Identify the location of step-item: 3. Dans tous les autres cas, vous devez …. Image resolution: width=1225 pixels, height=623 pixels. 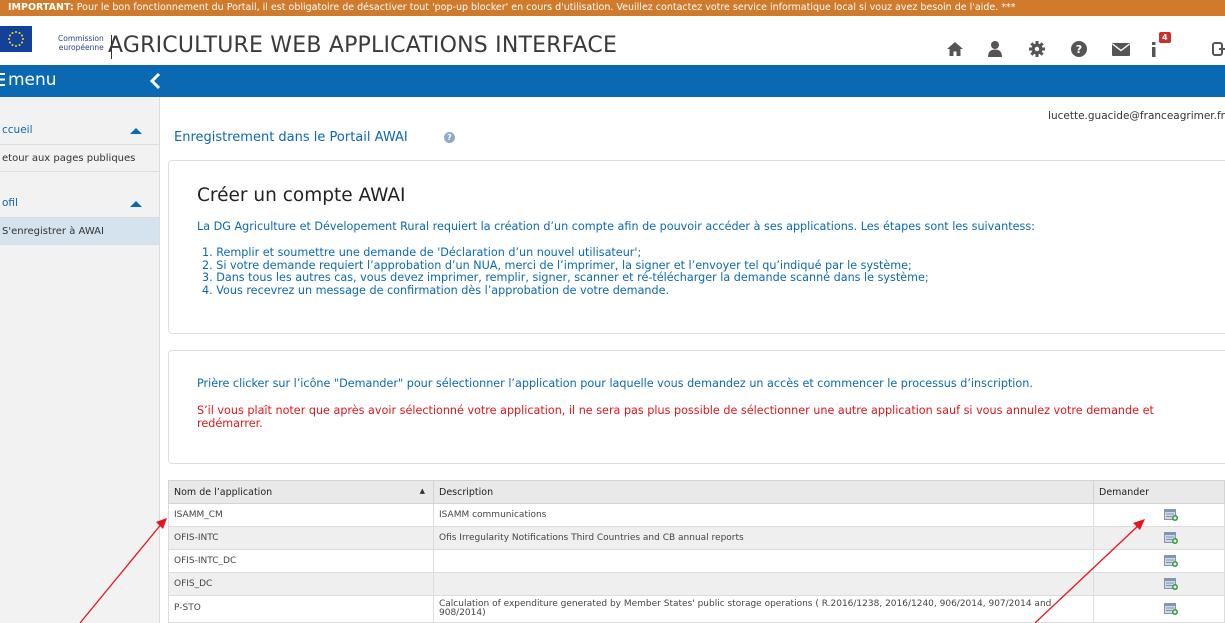
(565, 277).